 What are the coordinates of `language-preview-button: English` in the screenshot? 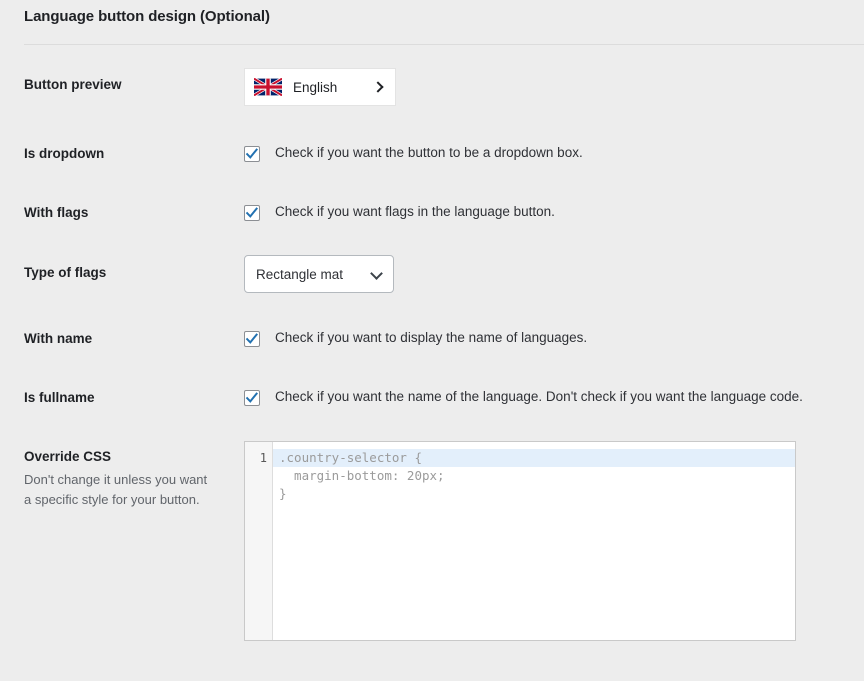 It's located at (320, 87).